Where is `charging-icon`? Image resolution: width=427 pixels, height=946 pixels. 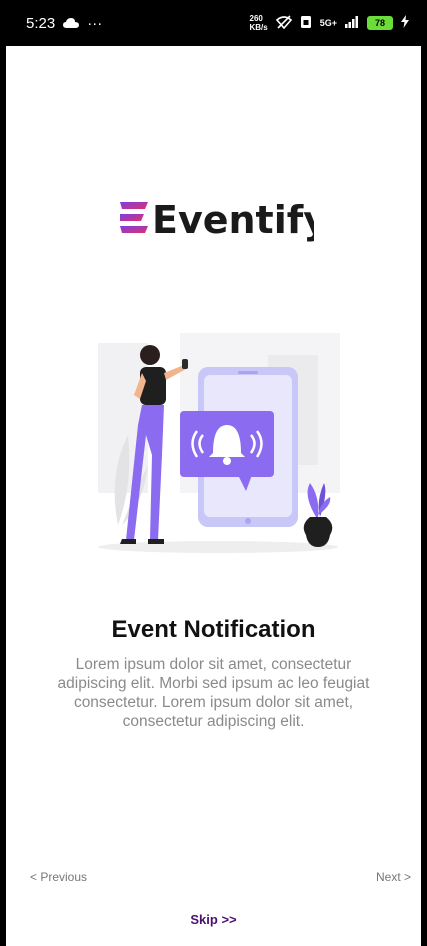 charging-icon is located at coordinates (405, 23).